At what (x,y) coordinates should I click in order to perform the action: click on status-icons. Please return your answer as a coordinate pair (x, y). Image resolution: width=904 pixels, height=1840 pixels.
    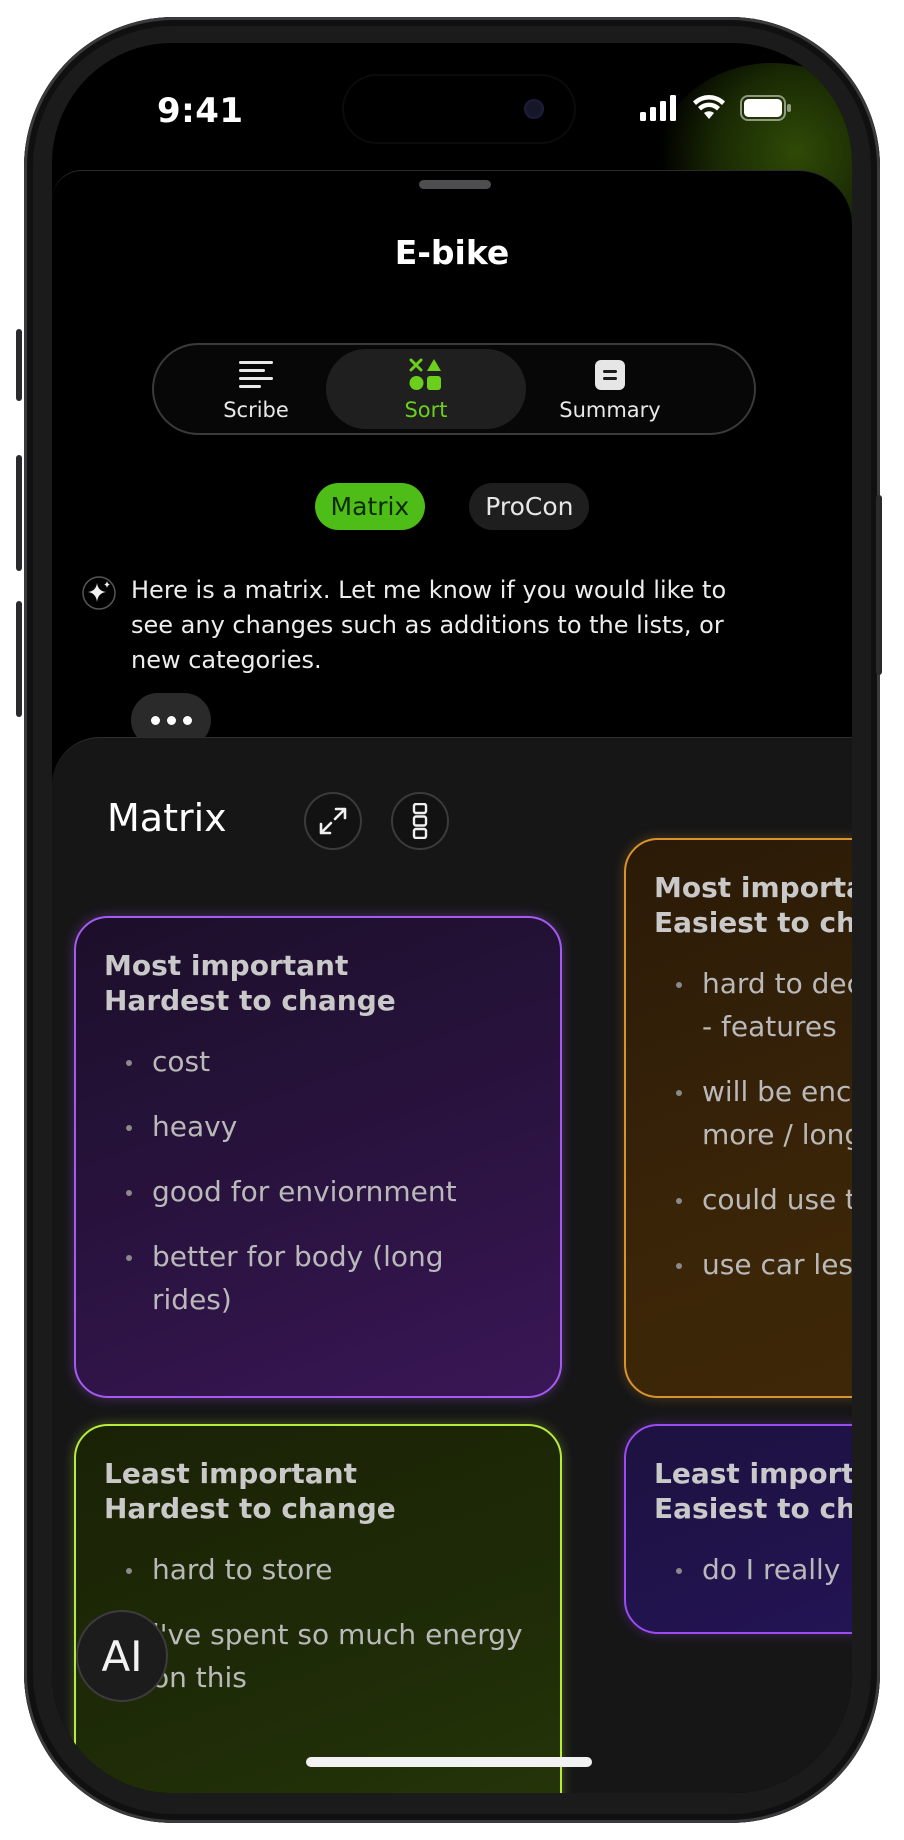
    Looking at the image, I should click on (716, 108).